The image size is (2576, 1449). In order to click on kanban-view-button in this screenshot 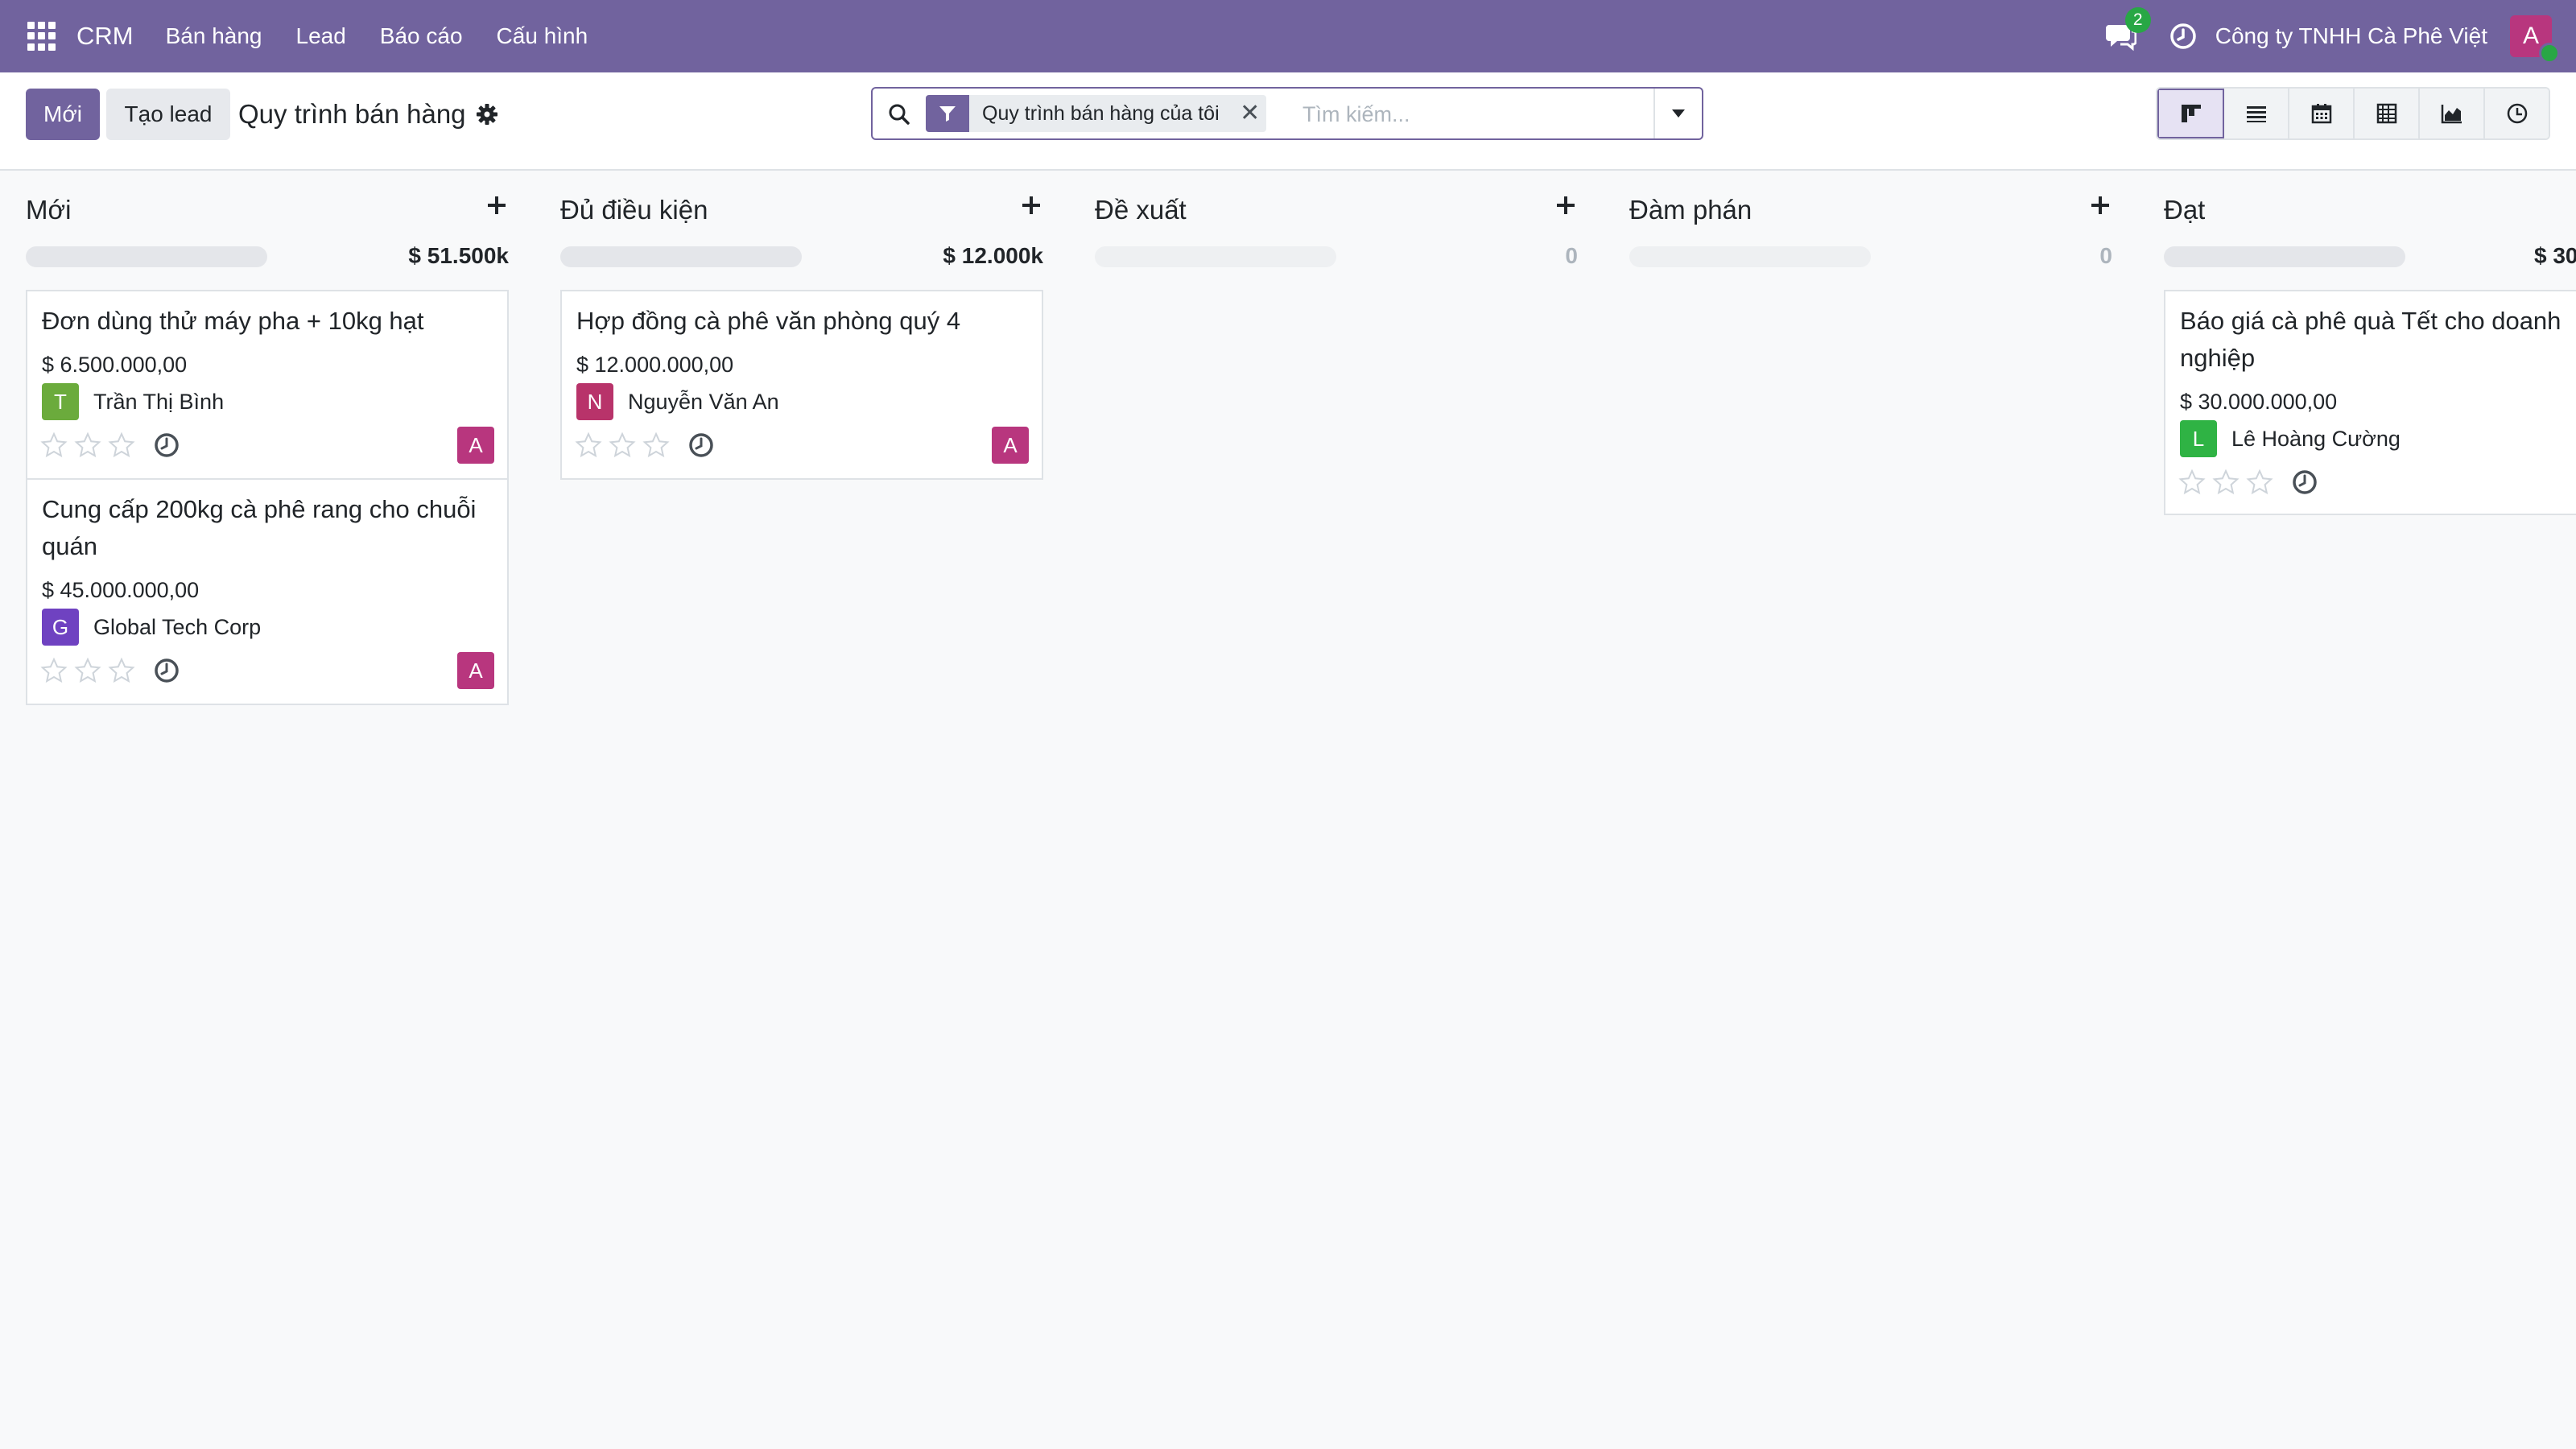, I will do `click(2190, 113)`.